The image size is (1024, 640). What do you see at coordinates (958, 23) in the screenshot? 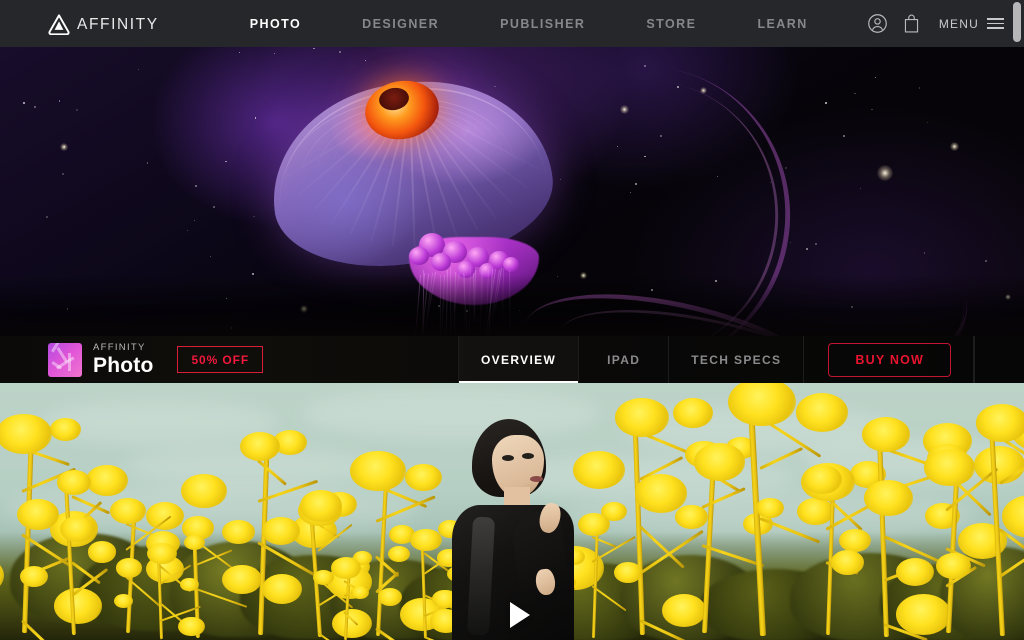
I see `menu-button-label: MENU` at bounding box center [958, 23].